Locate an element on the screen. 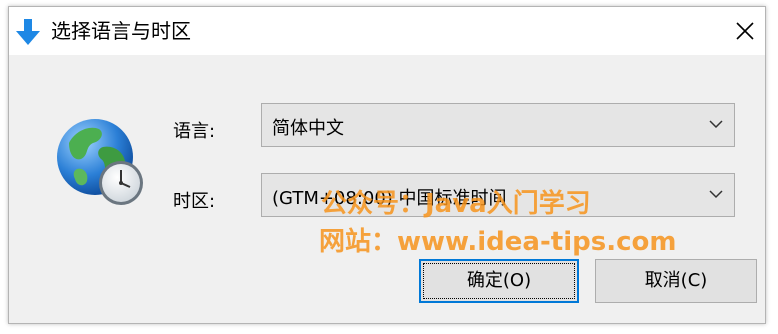 Image resolution: width=778 pixels, height=334 pixels. focus-rectangle is located at coordinates (499, 281).